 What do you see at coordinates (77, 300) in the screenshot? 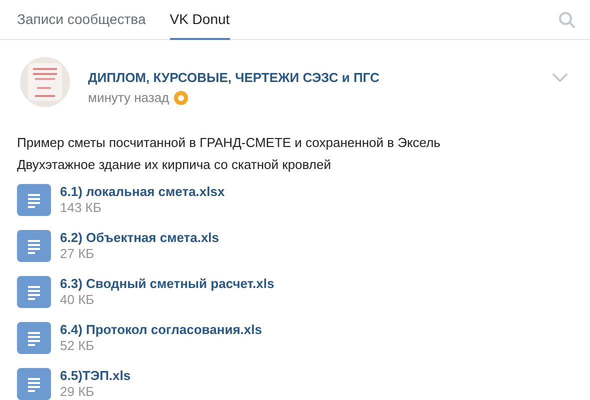
I see `file-size: 40 КБ` at bounding box center [77, 300].